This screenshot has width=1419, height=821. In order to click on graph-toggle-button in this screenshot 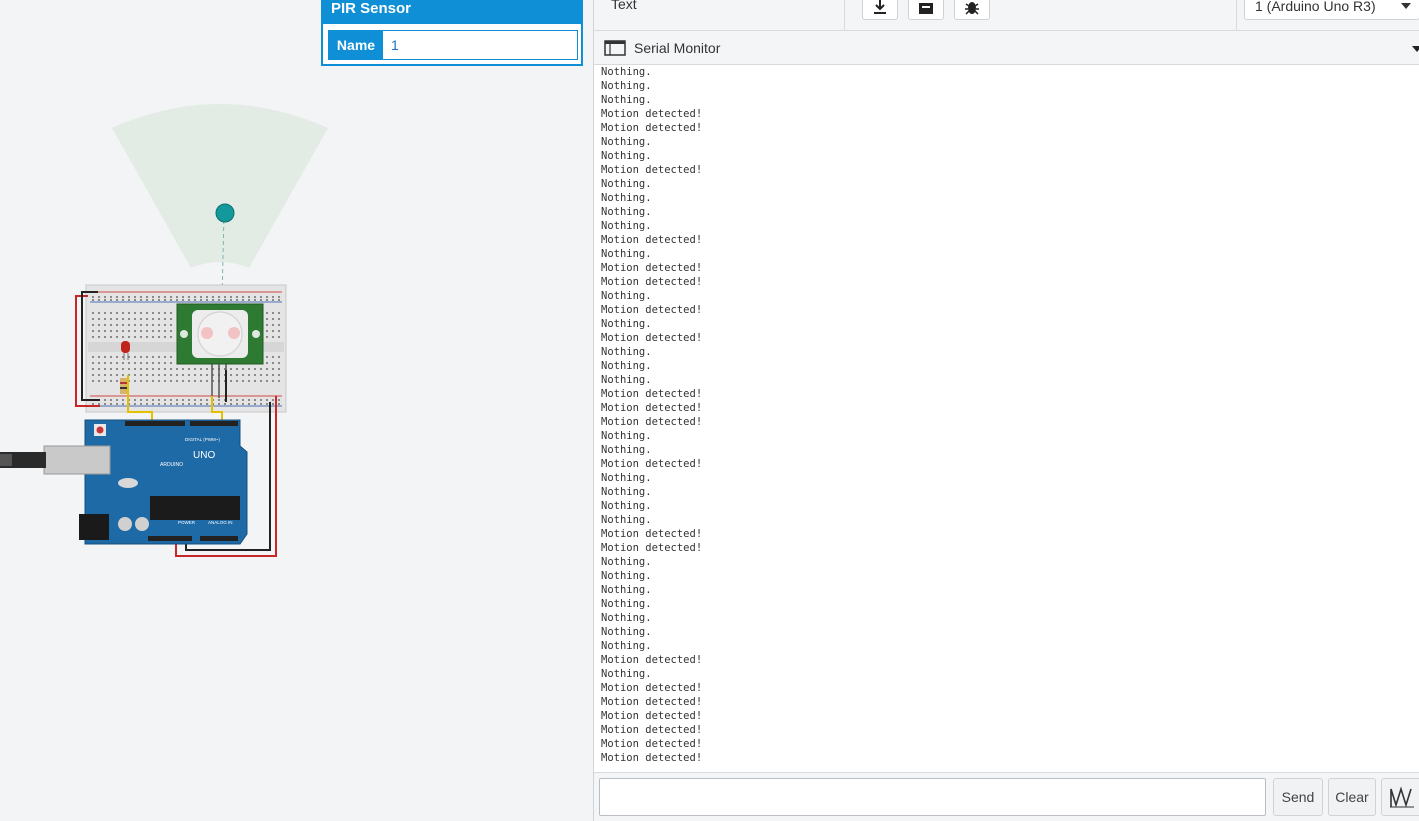, I will do `click(1400, 797)`.